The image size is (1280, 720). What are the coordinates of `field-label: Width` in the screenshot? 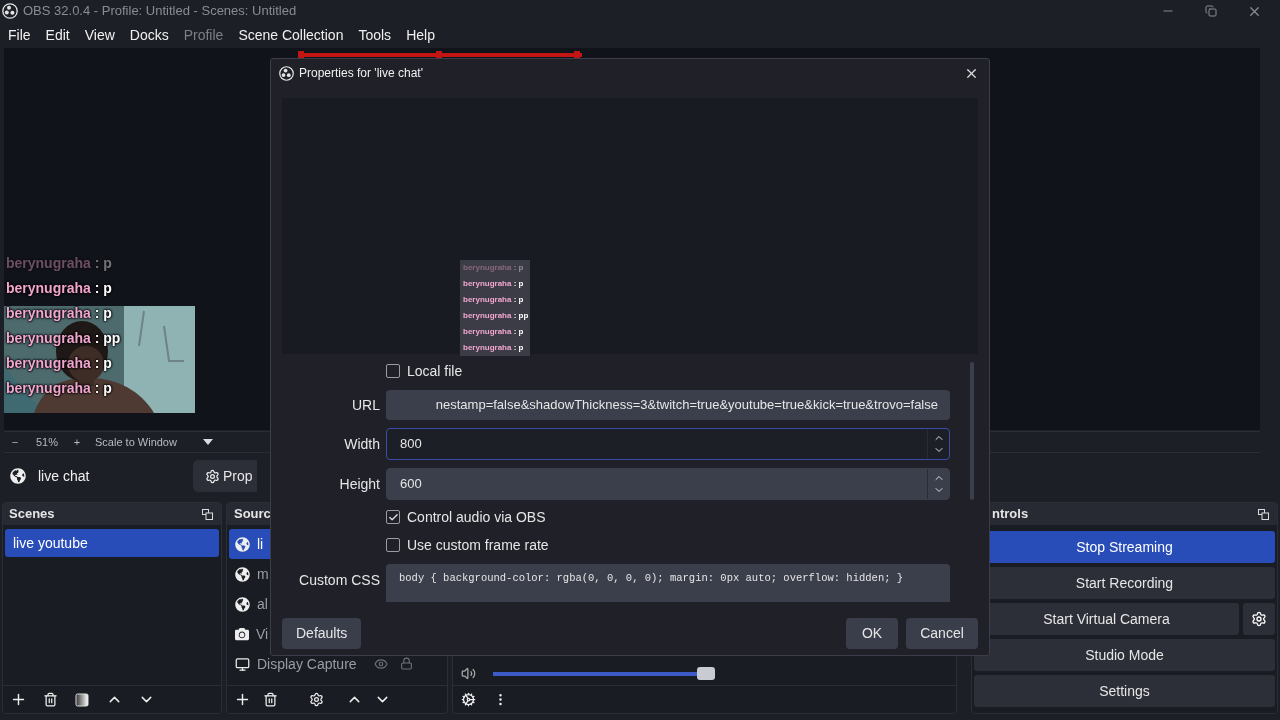 It's located at (362, 444).